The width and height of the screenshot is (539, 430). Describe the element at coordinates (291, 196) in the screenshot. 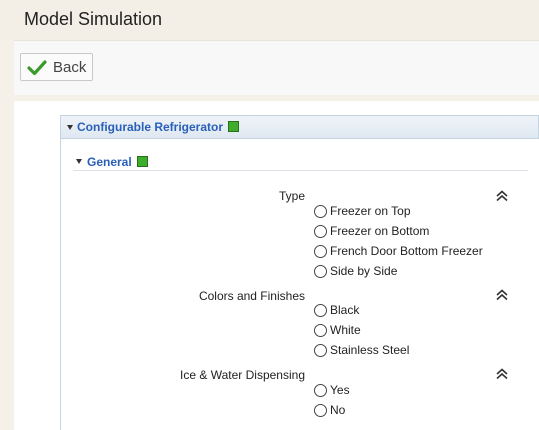

I see `field-label-type: Type` at that location.